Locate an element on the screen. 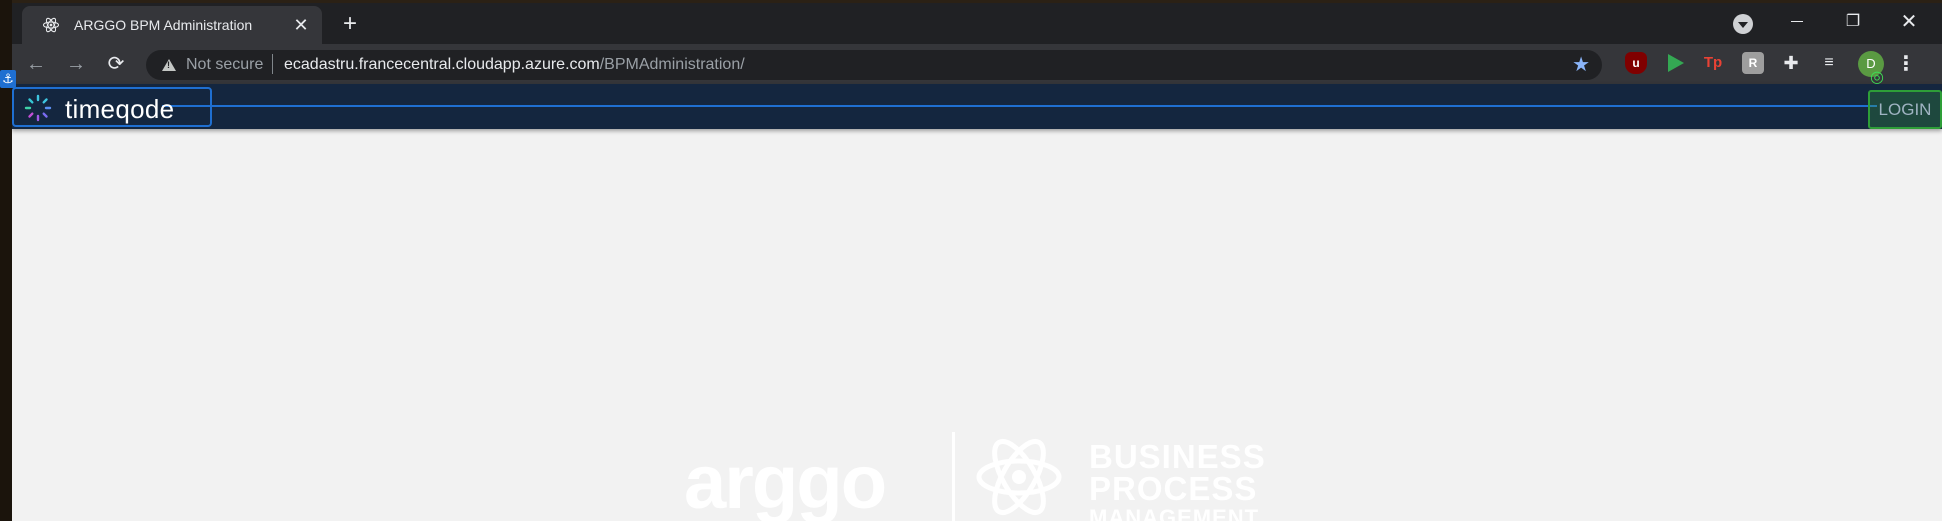 The image size is (1942, 521). app-header: timeqode is located at coordinates (977, 106).